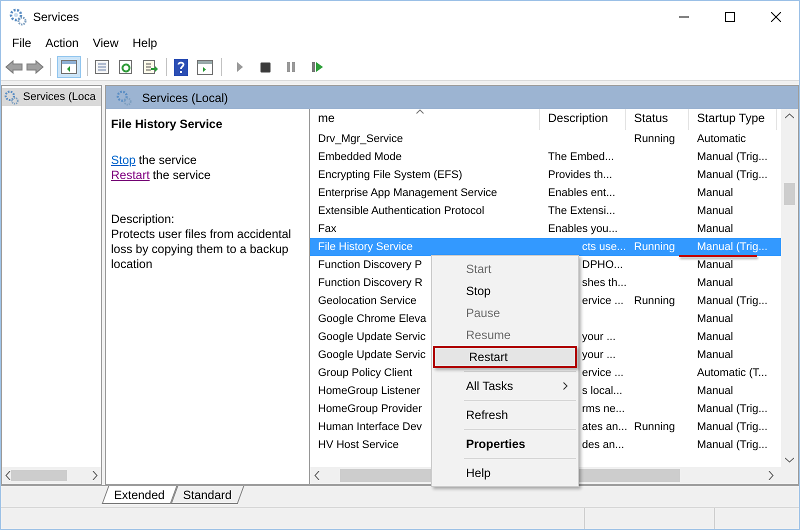 The width and height of the screenshot is (800, 530). I want to click on window-title: Services, so click(56, 17).